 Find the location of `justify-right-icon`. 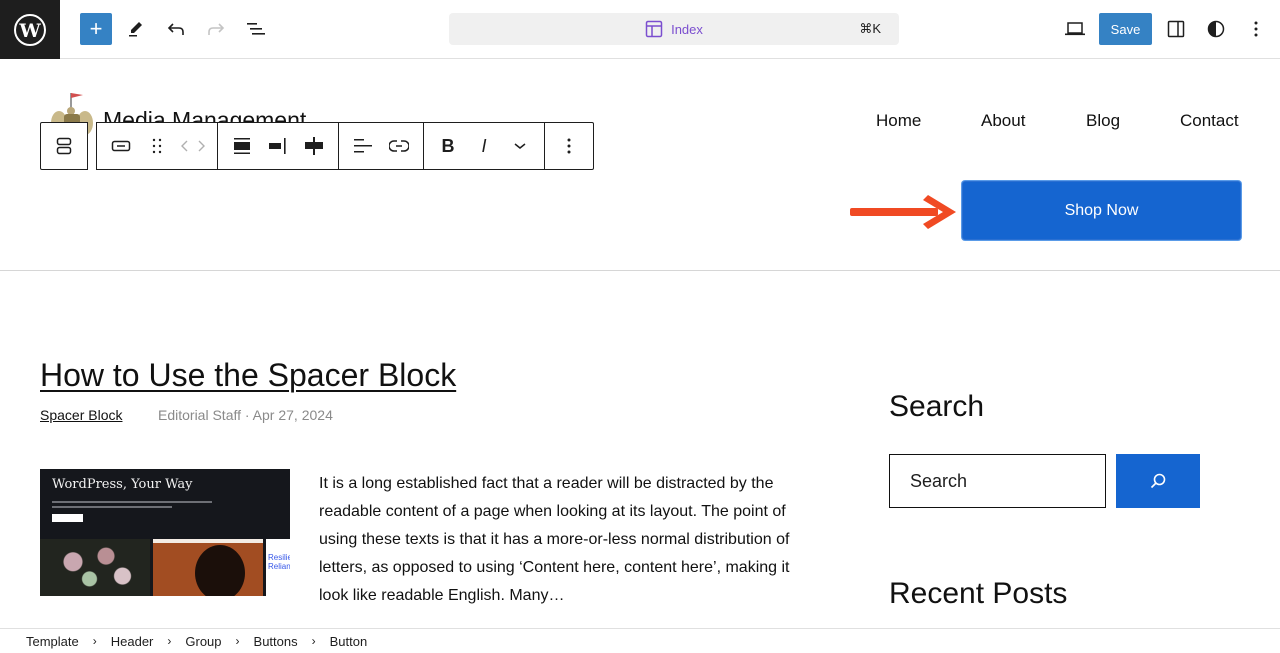

justify-right-icon is located at coordinates (277, 146).